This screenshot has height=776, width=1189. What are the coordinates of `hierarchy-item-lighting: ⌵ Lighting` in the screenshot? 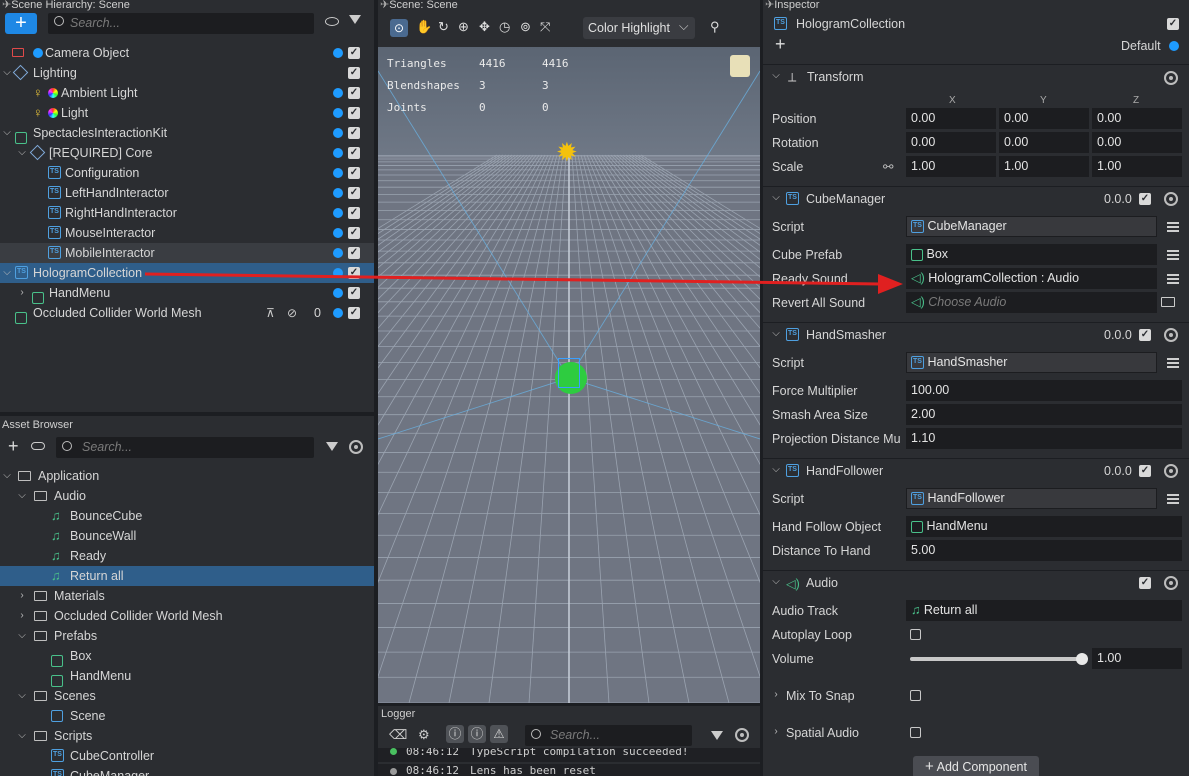 It's located at (187, 73).